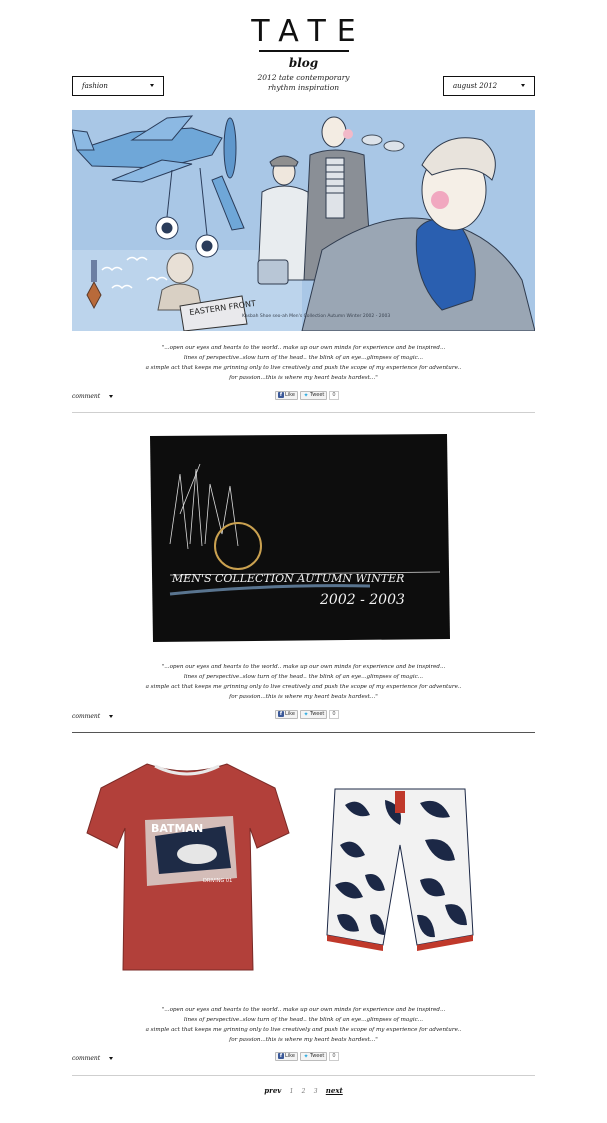 The height and width of the screenshot is (1123, 607). Describe the element at coordinates (475, 86) in the screenshot. I see `archive-date-value: august 2012` at that location.